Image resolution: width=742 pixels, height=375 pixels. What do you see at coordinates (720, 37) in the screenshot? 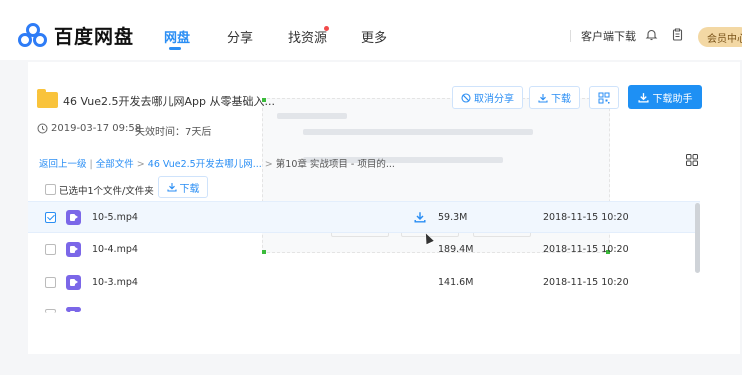
I see `vip-center-button: 会员中心` at bounding box center [720, 37].